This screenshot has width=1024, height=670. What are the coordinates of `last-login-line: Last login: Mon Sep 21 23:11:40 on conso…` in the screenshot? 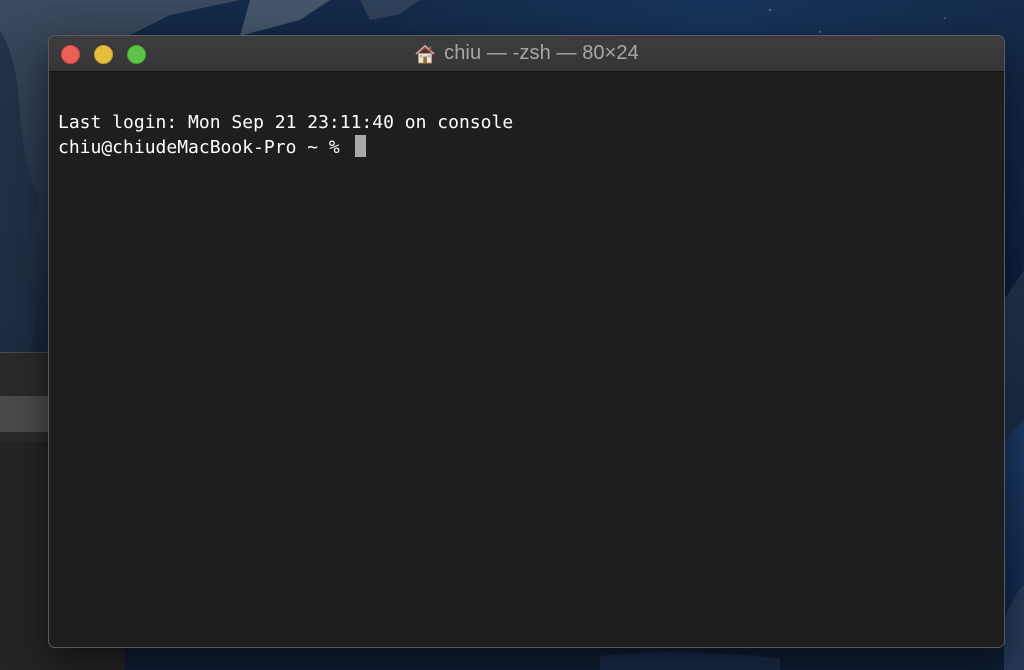 It's located at (286, 122).